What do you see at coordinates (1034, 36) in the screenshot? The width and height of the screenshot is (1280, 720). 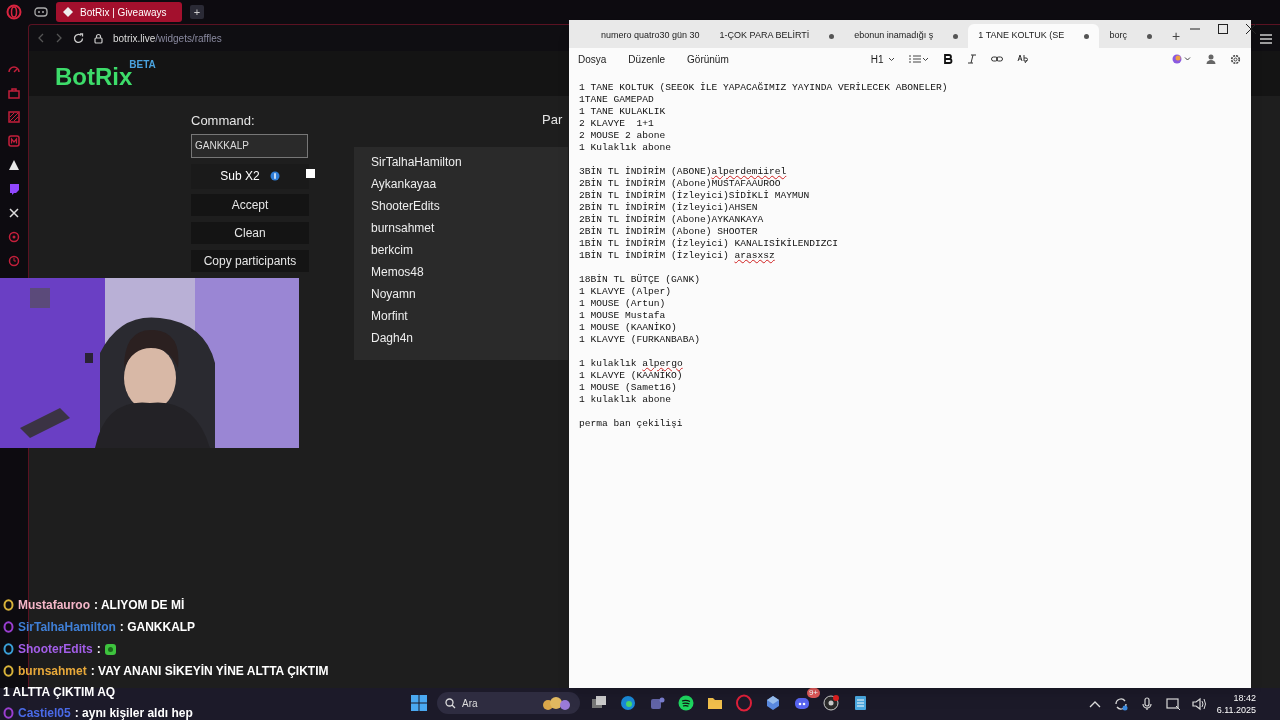 I see `document-tab: 1 TANE KOLTUK (SE` at bounding box center [1034, 36].